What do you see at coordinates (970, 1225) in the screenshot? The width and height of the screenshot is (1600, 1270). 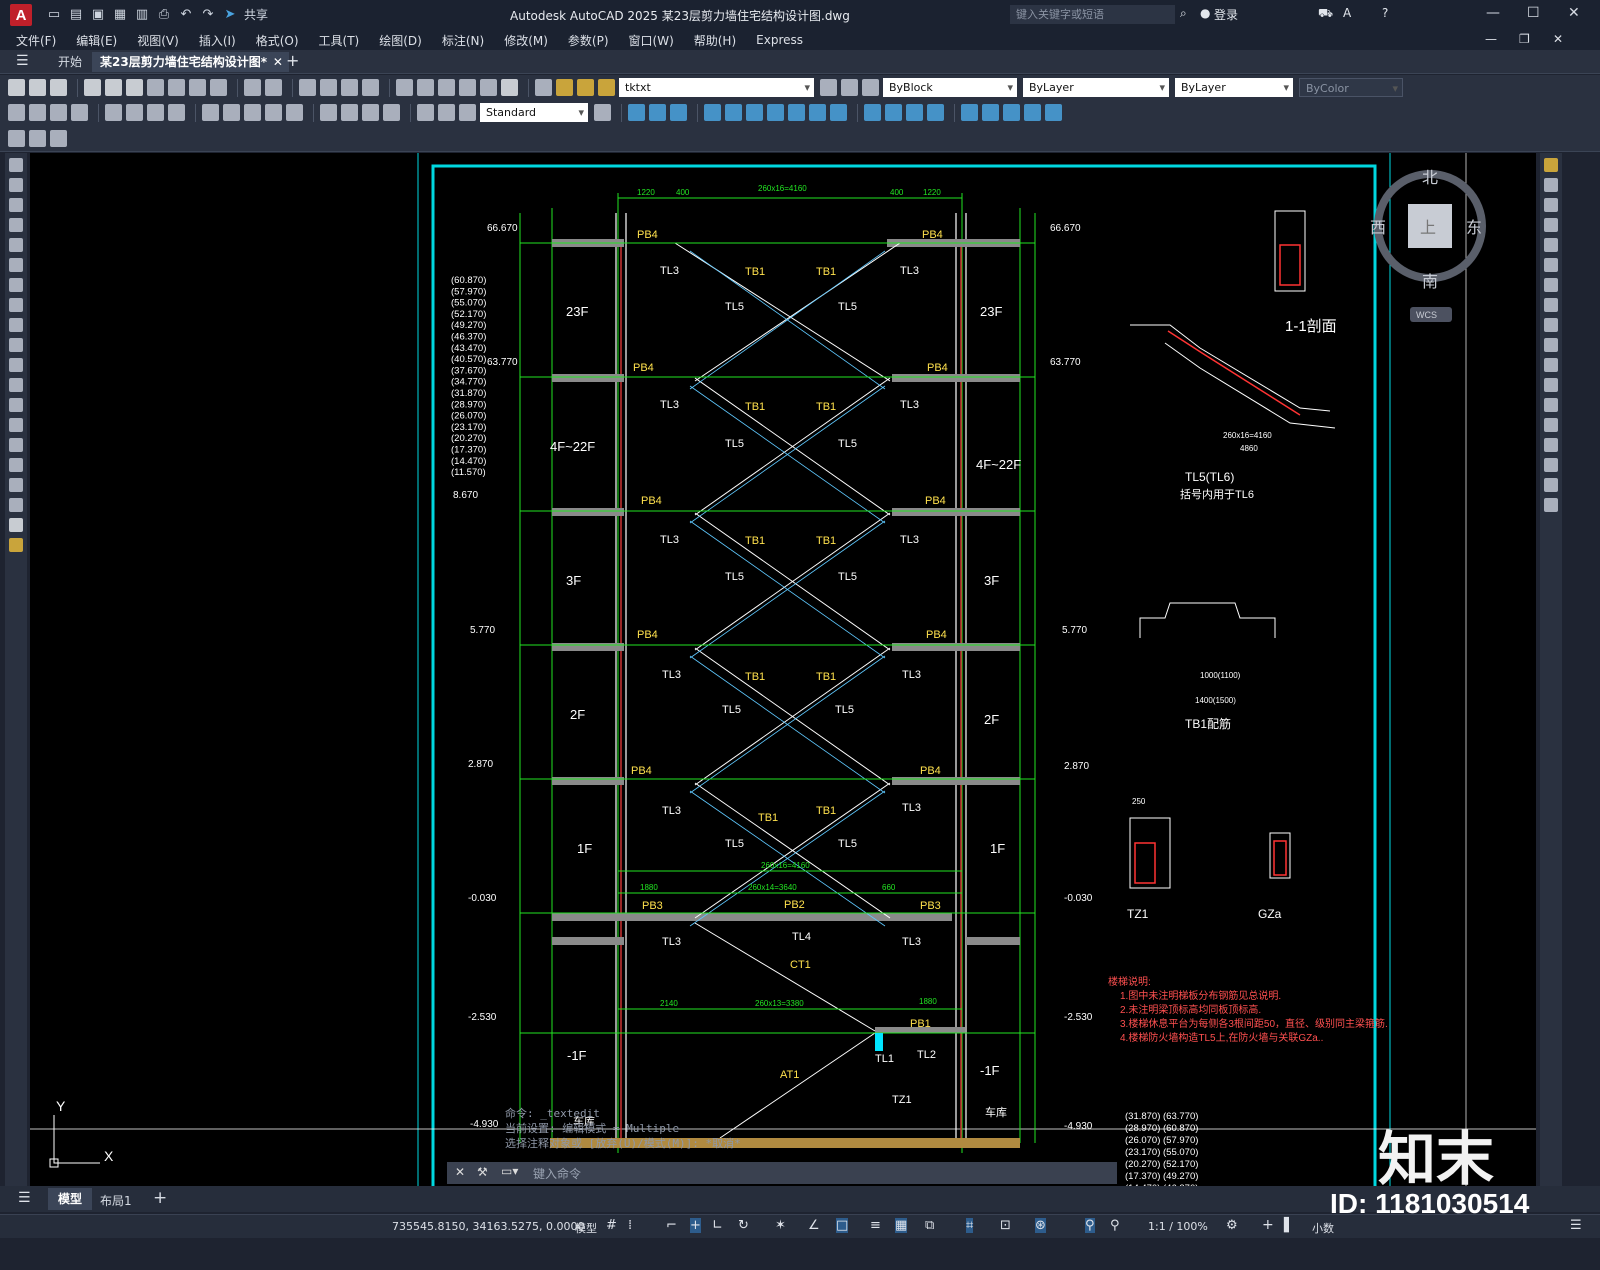 I see `3d-osnap-icon: ⌗` at bounding box center [970, 1225].